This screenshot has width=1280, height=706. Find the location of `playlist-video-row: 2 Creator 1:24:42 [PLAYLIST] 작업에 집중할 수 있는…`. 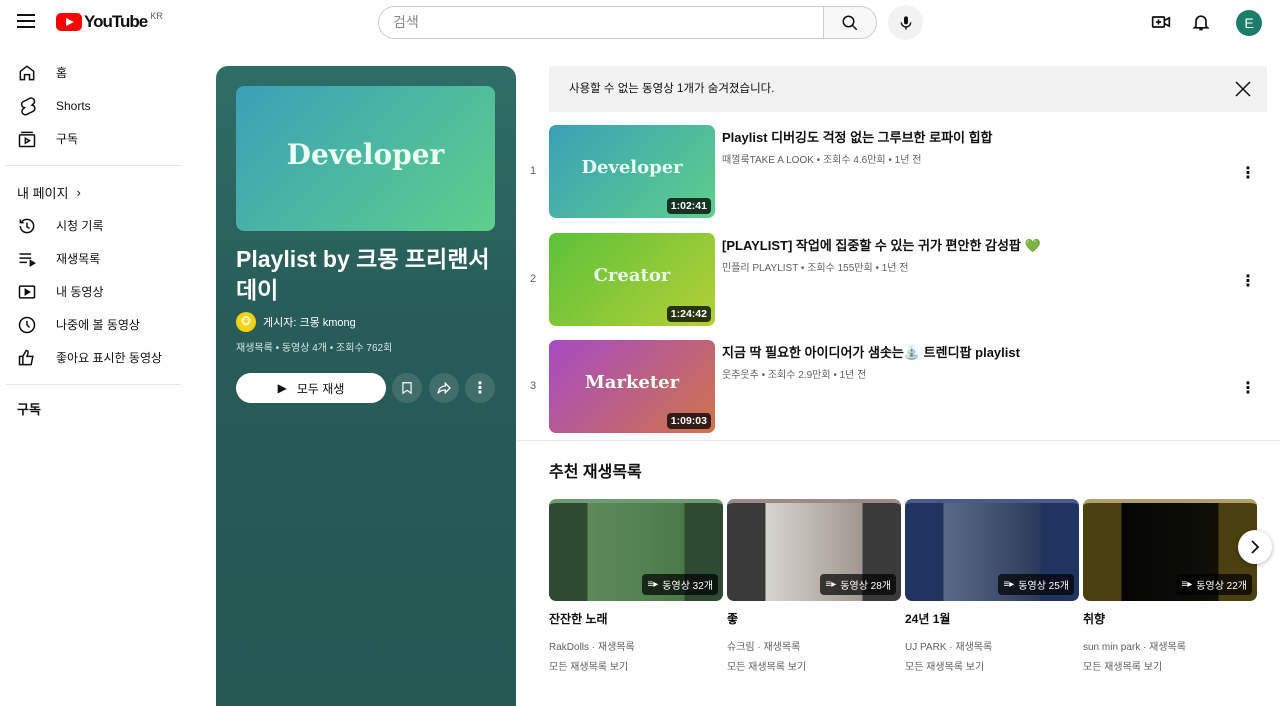

playlist-video-row: 2 Creator 1:24:42 [PLAYLIST] 작업에 집중할 수 있는… is located at coordinates (900, 280).